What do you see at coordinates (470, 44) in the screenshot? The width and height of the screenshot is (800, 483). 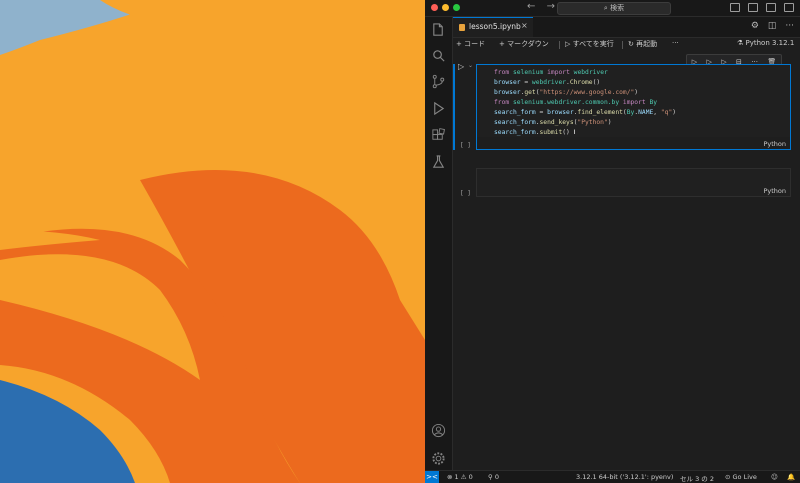 I see `add-code-cell-button: + コード` at bounding box center [470, 44].